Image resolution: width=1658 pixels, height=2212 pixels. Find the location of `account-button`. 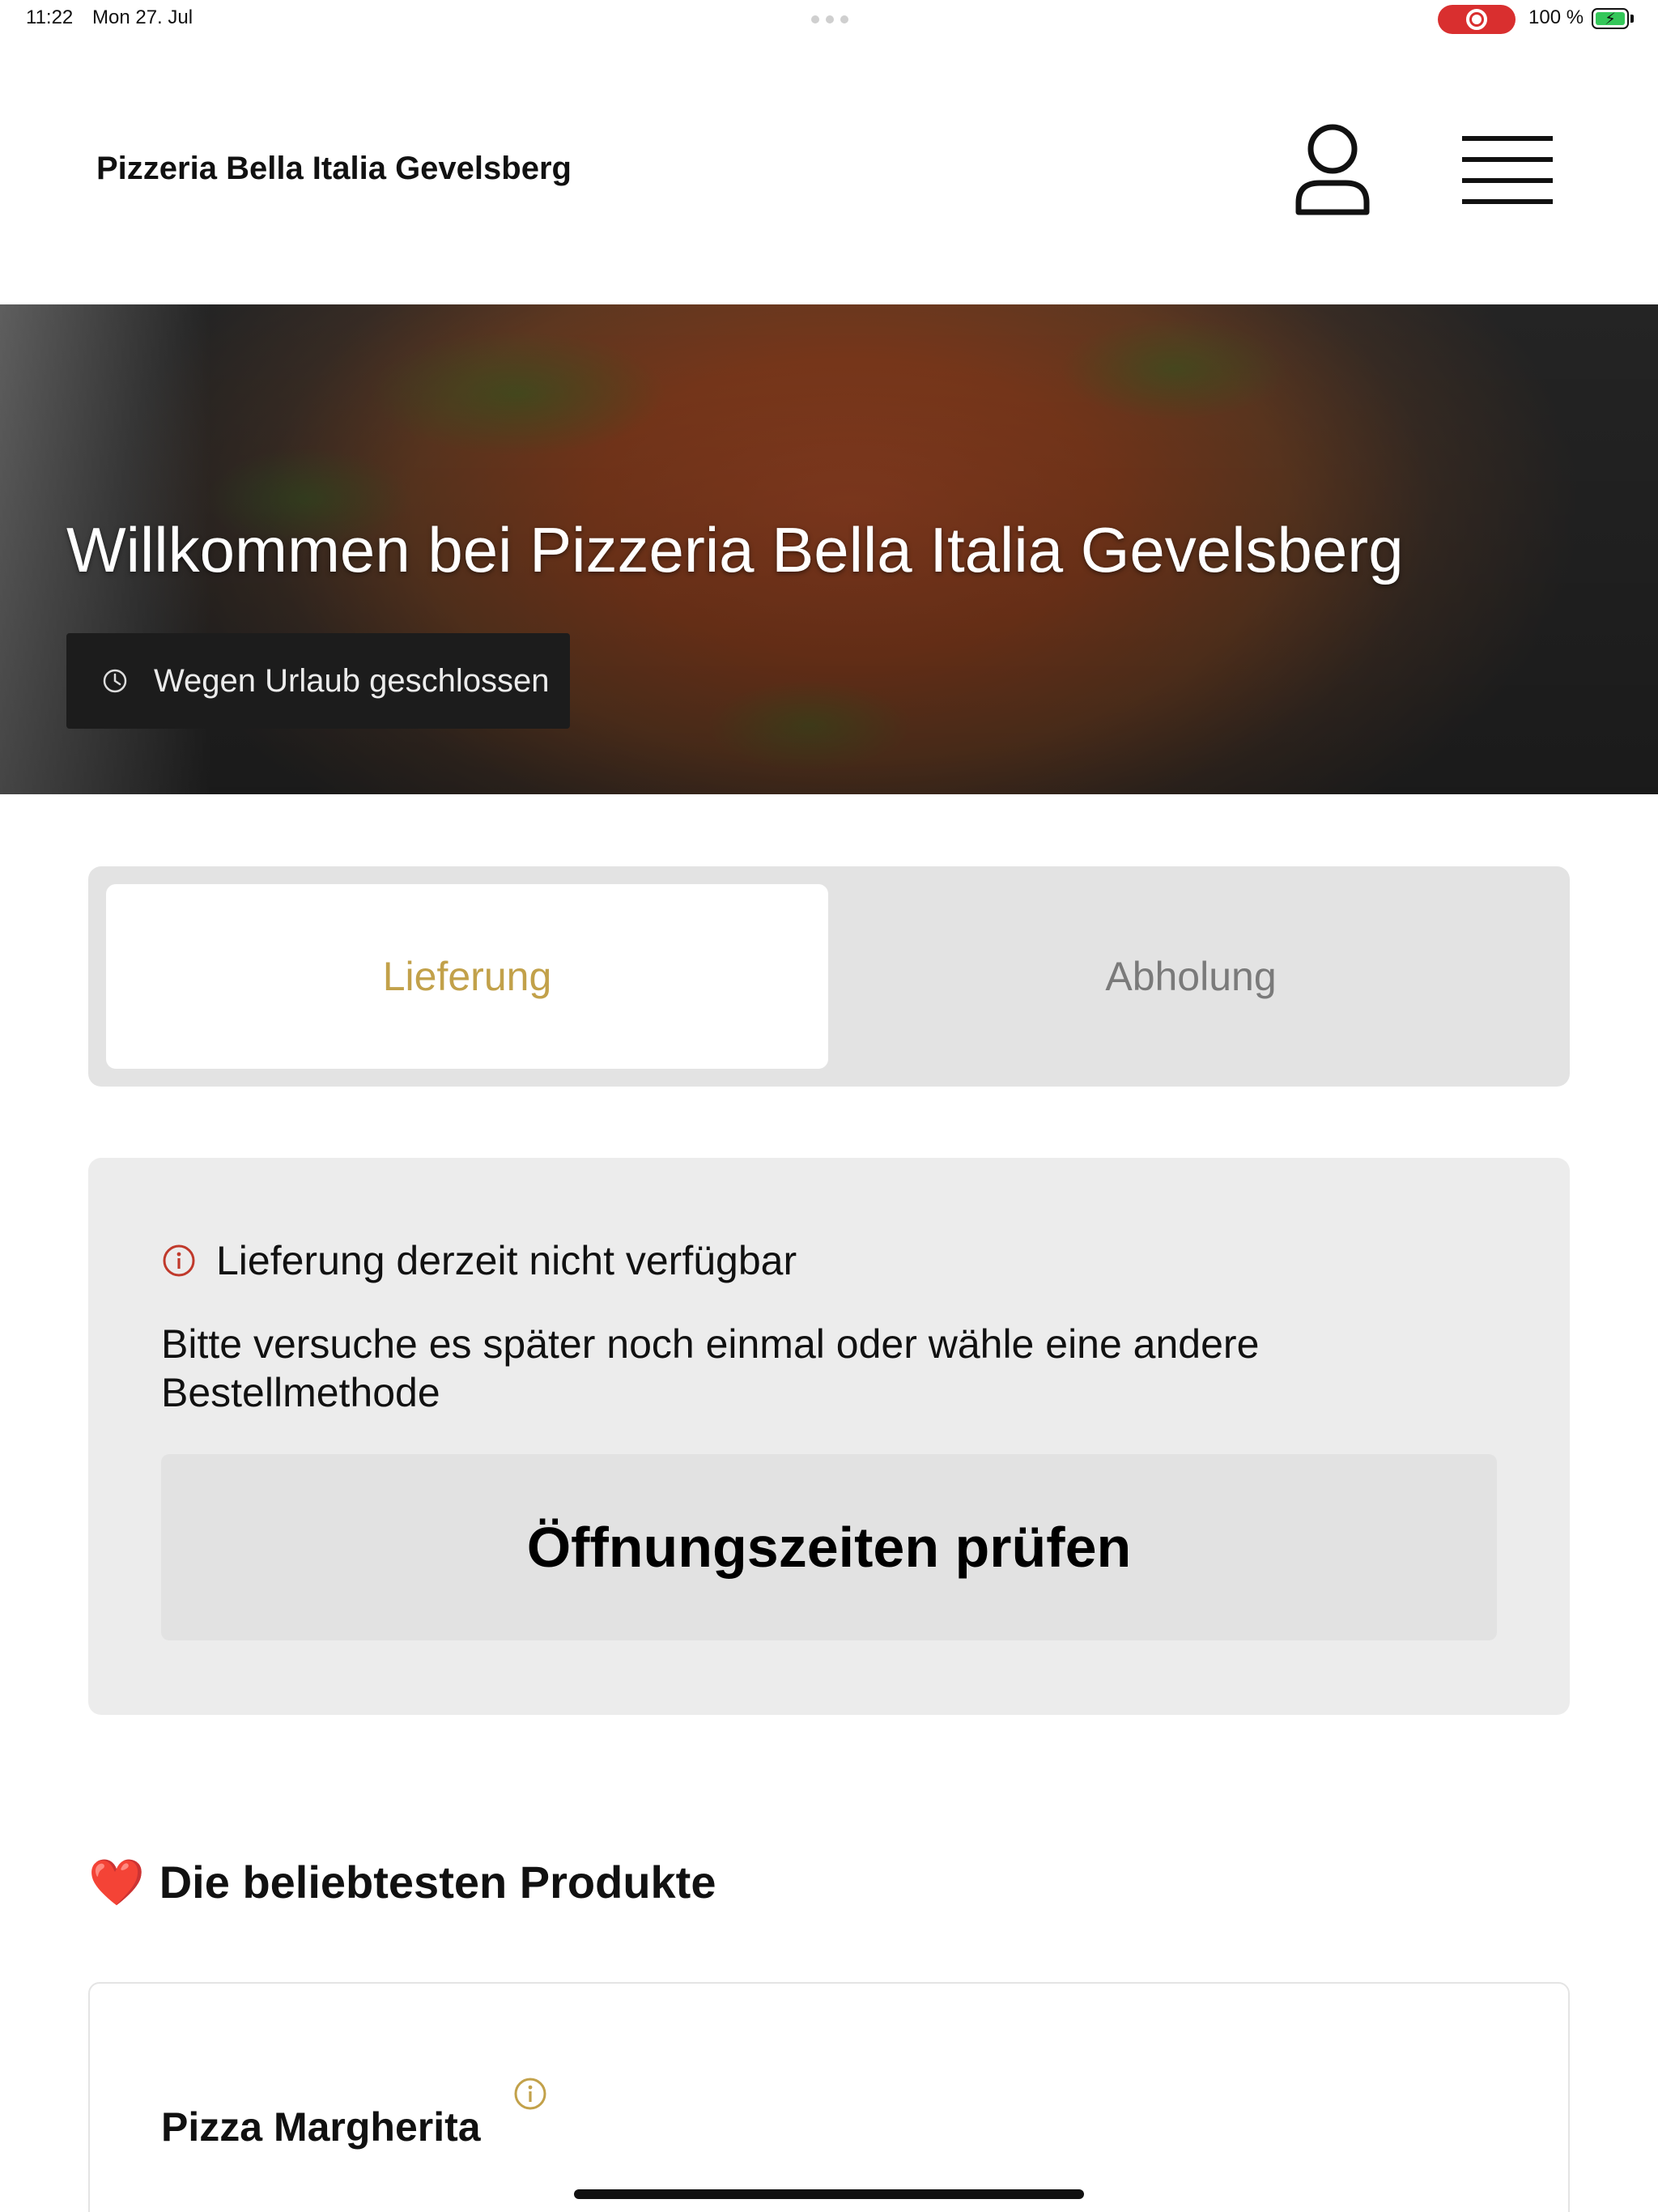

account-button is located at coordinates (1332, 170).